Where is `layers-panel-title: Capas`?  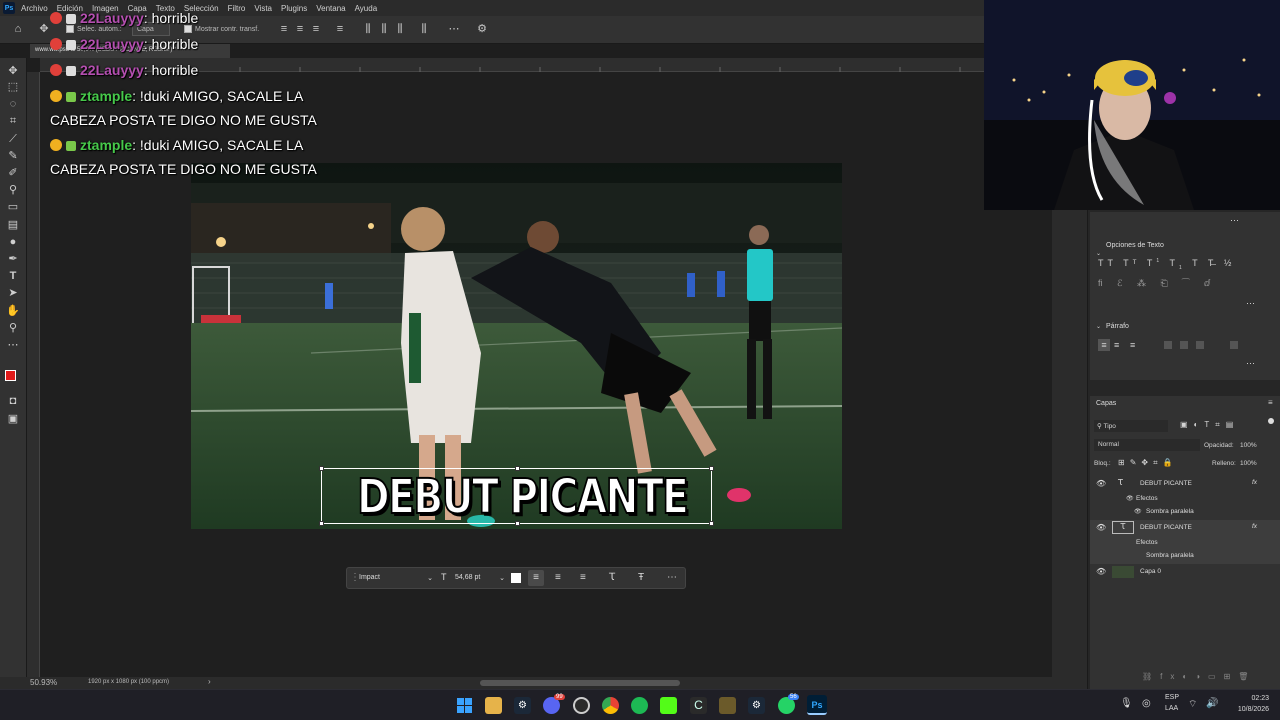 layers-panel-title: Capas is located at coordinates (1106, 403).